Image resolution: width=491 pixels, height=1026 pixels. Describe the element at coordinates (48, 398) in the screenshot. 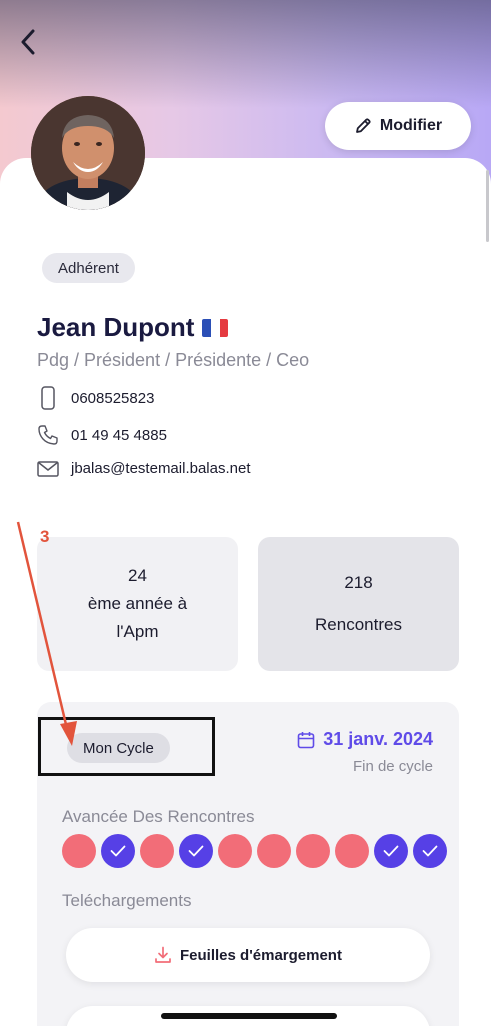

I see `mobile-phone-icon` at that location.